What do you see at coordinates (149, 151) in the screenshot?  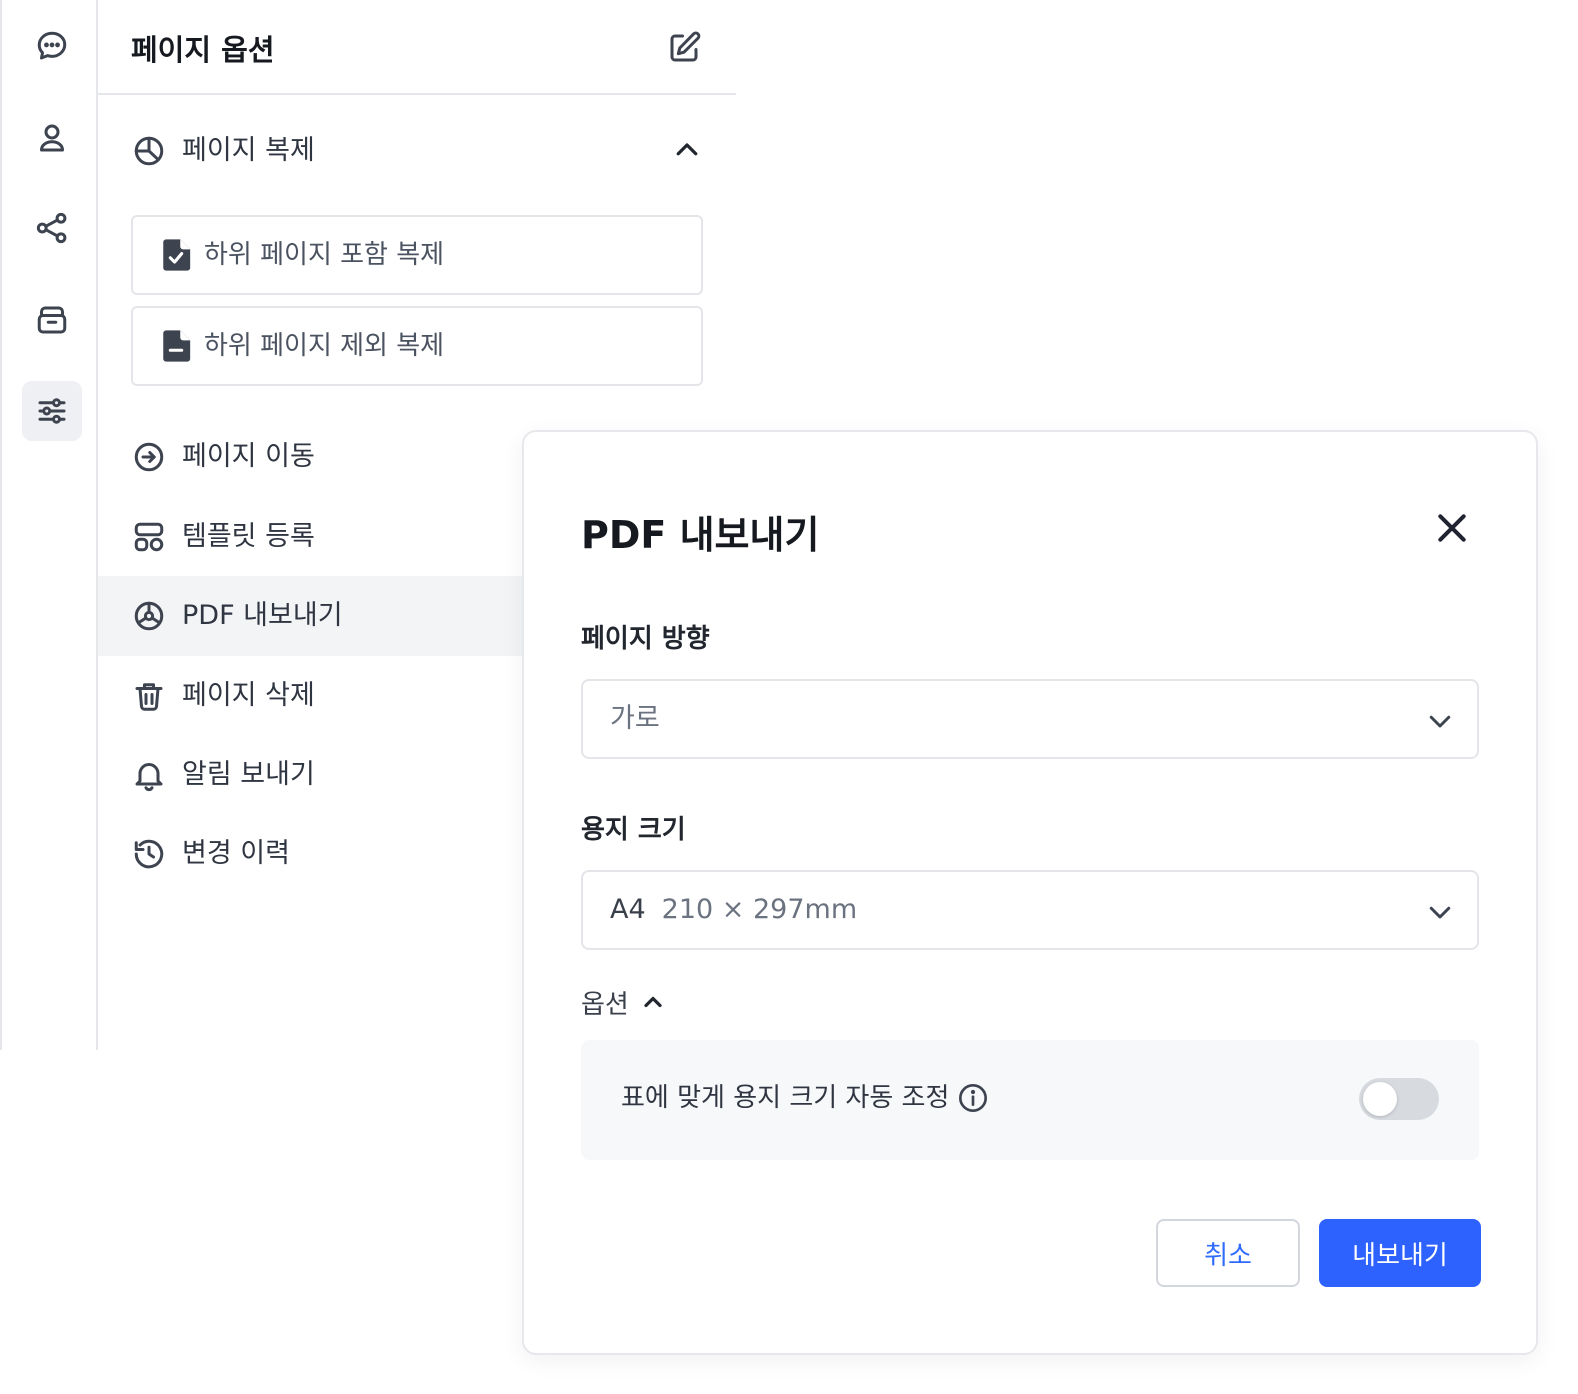 I see `duplicate-icon` at bounding box center [149, 151].